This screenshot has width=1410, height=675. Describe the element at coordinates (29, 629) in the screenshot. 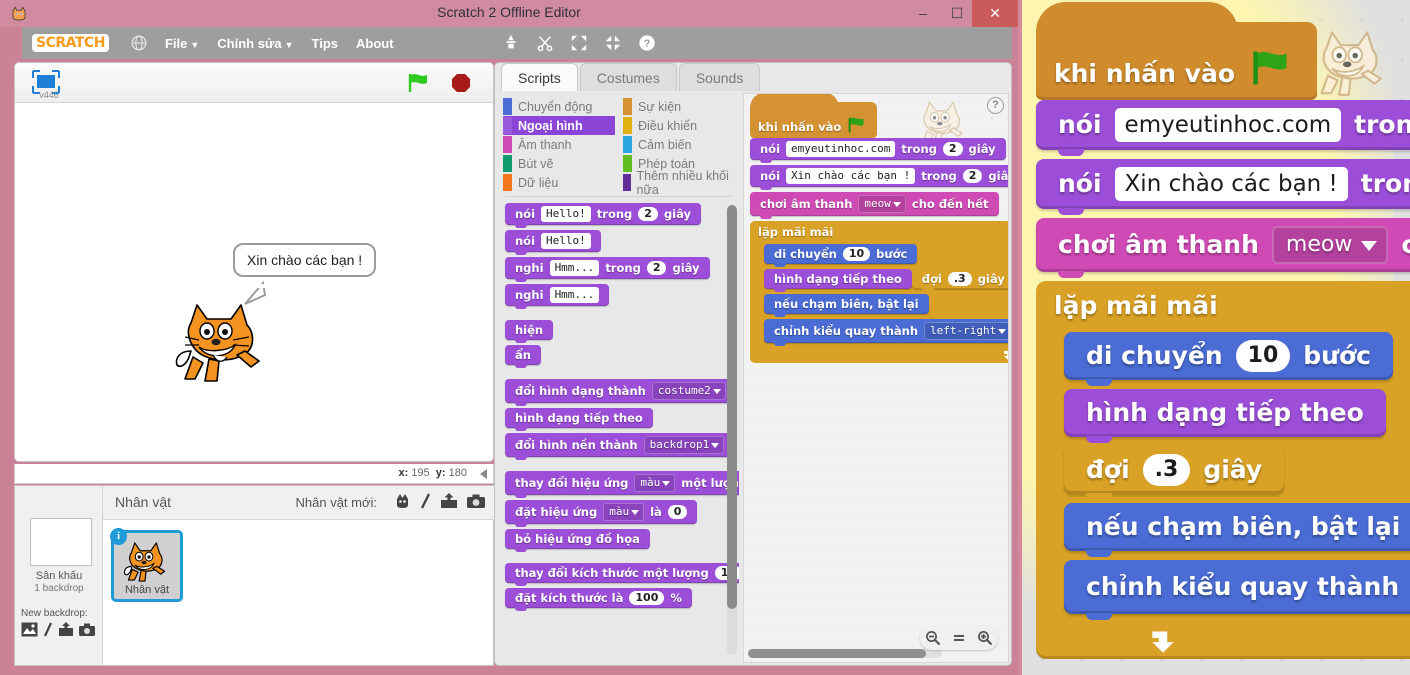

I see `library-image-icon` at that location.